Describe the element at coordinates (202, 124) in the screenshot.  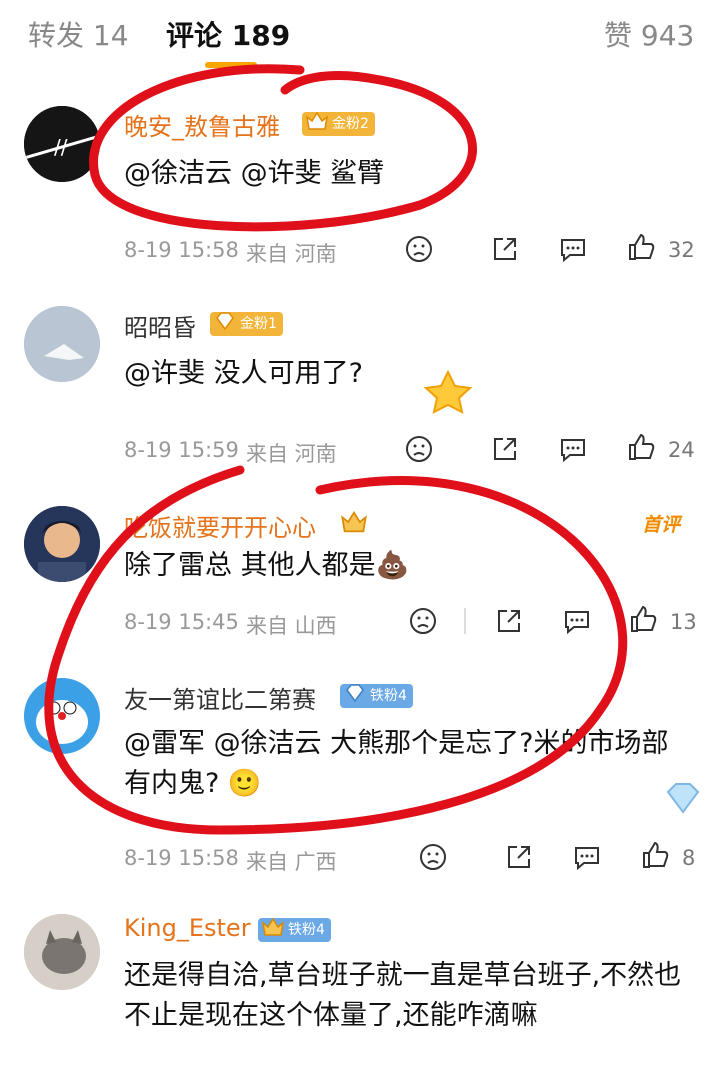
I see `username: 晚安_敖鲁古雅` at that location.